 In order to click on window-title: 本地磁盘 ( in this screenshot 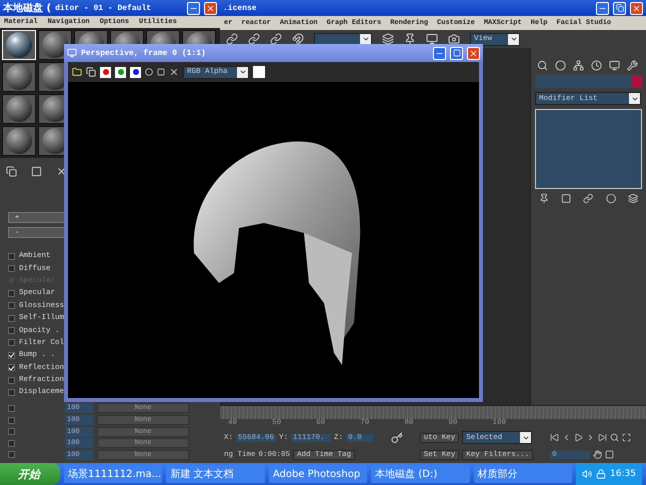, I will do `click(27, 8)`.